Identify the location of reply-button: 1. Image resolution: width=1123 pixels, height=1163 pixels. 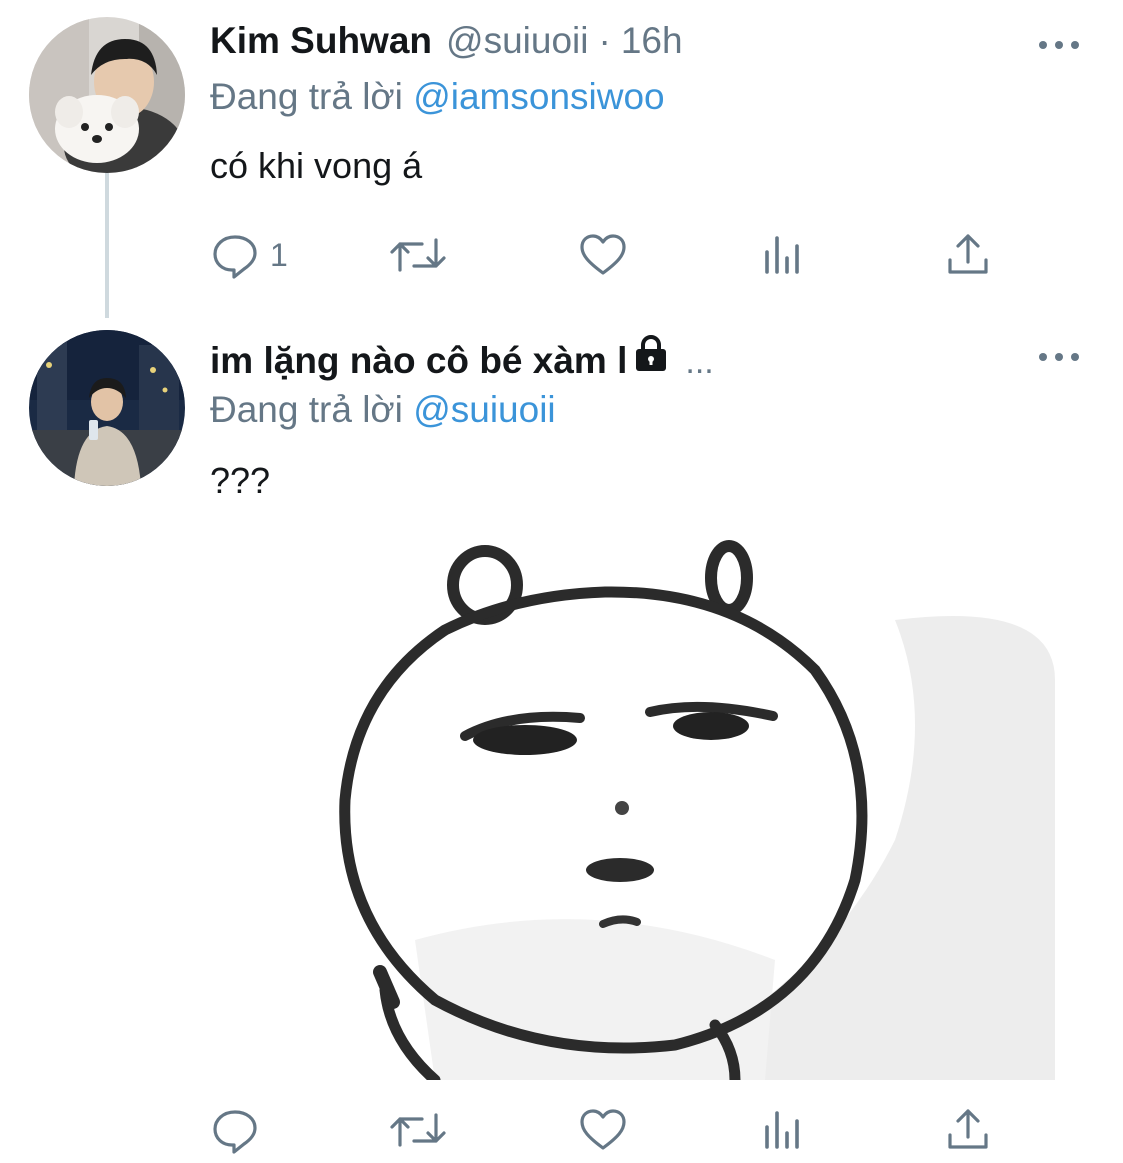
(249, 255).